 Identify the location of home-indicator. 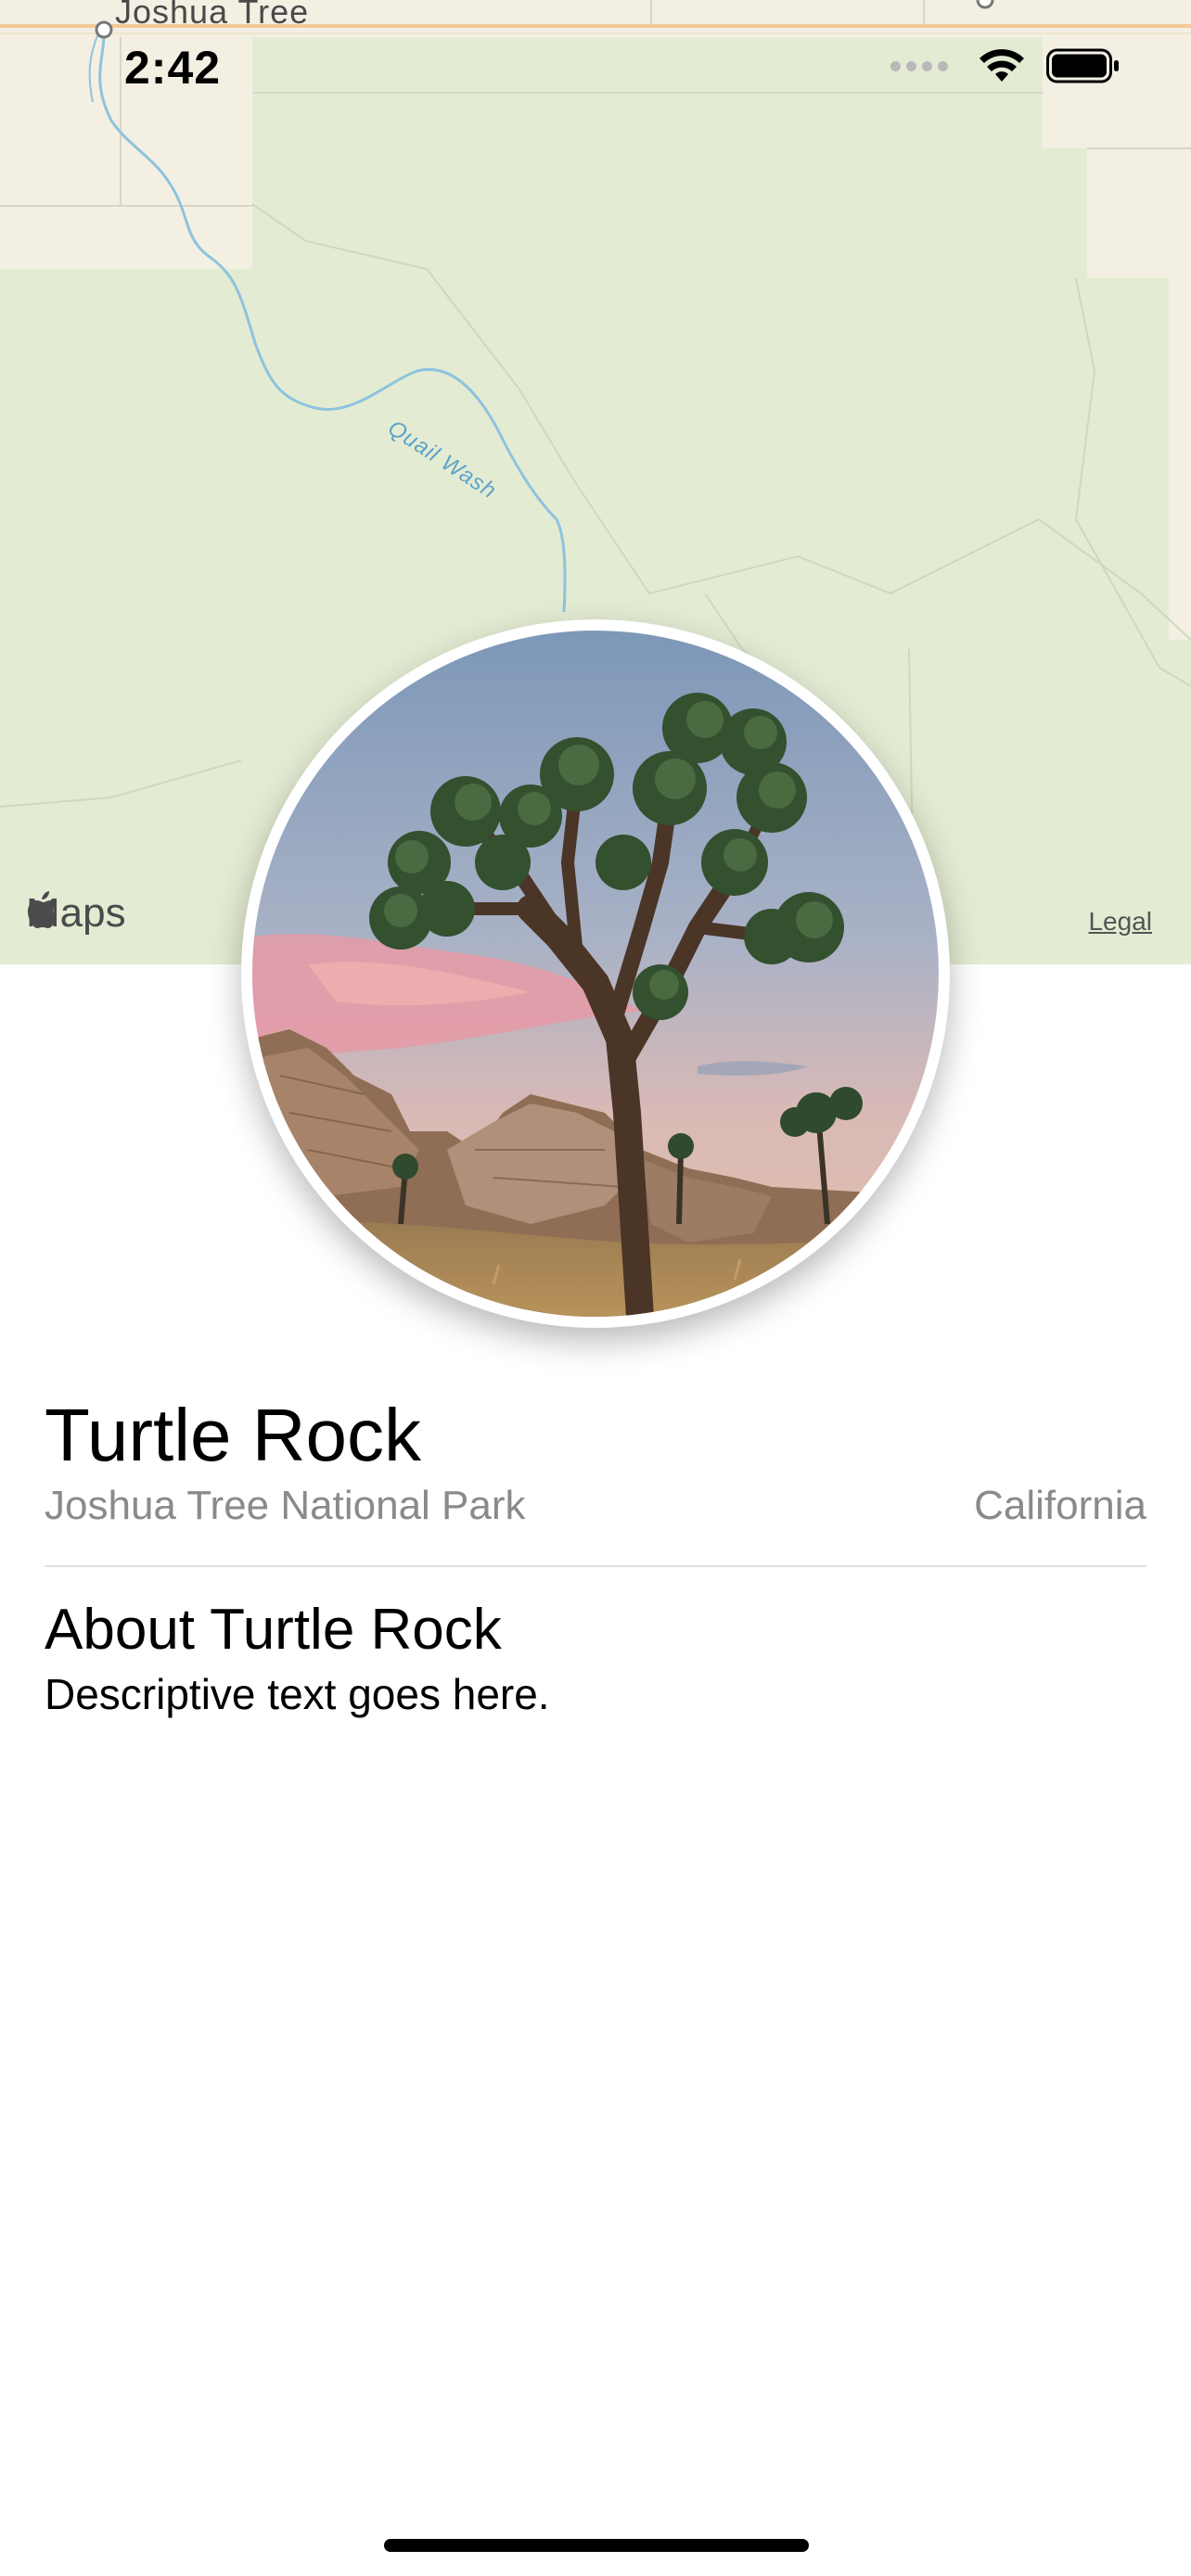
(597, 2545).